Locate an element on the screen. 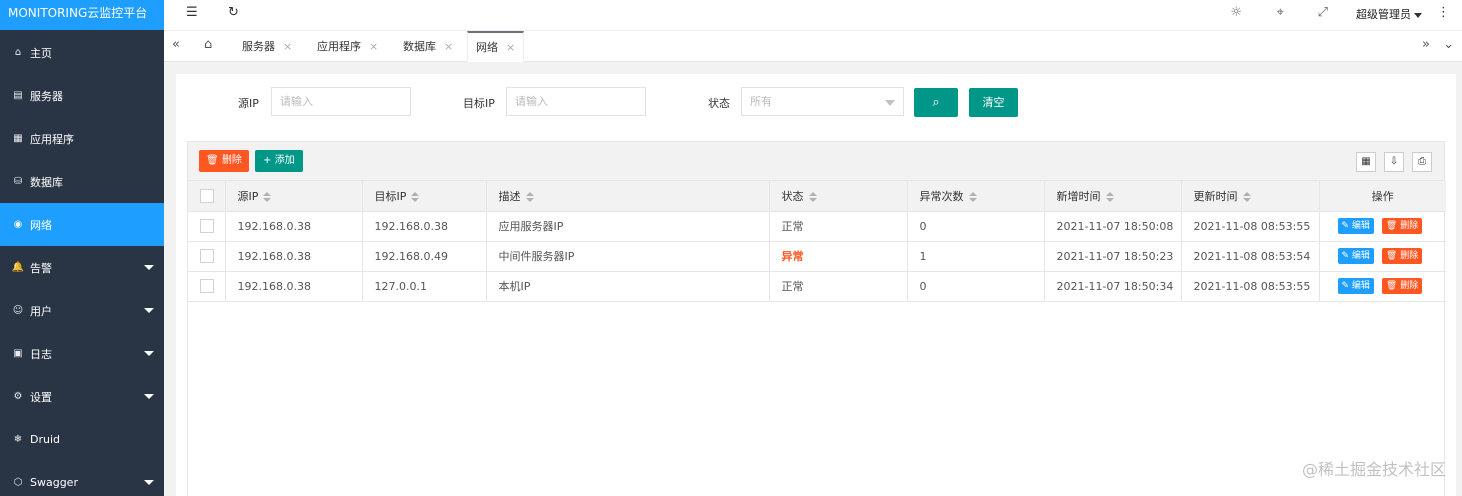 This screenshot has height=496, width=1462. sidebar-item-label: Swagger is located at coordinates (54, 482).